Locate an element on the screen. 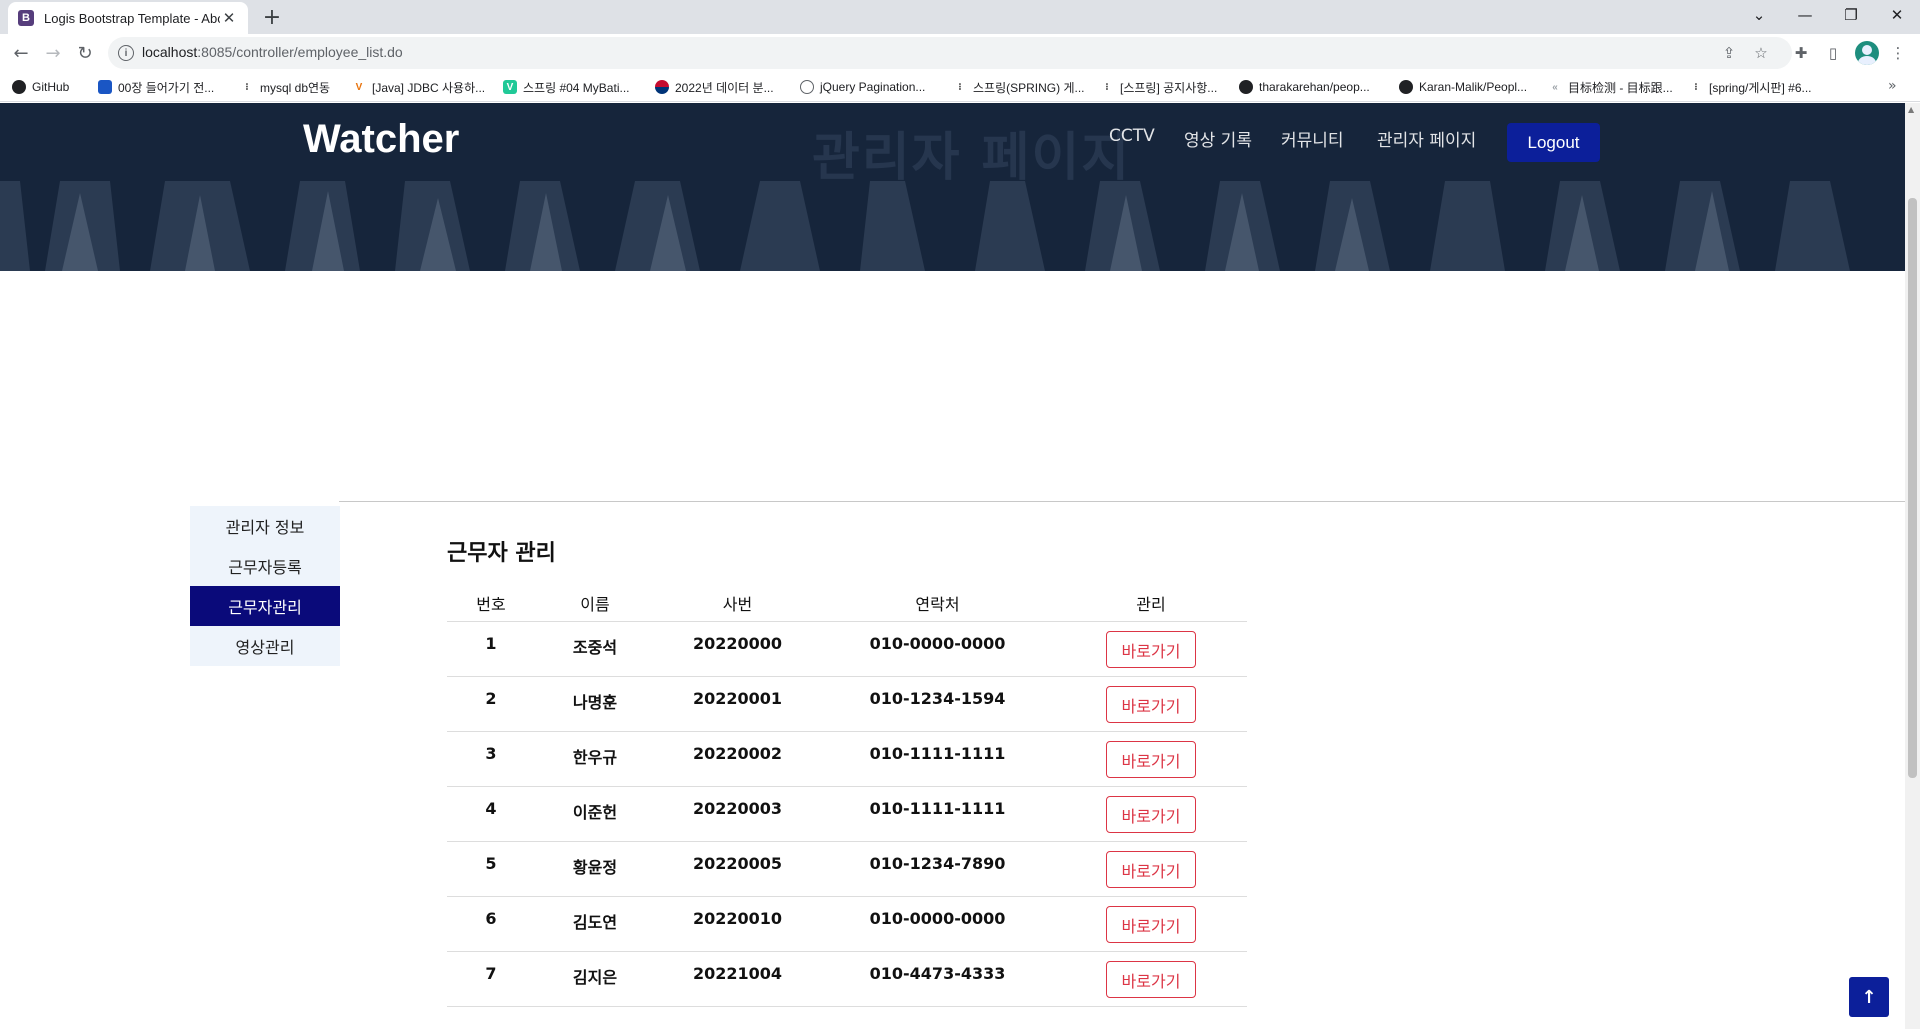  bookmark-label: GitHub is located at coordinates (51, 87).